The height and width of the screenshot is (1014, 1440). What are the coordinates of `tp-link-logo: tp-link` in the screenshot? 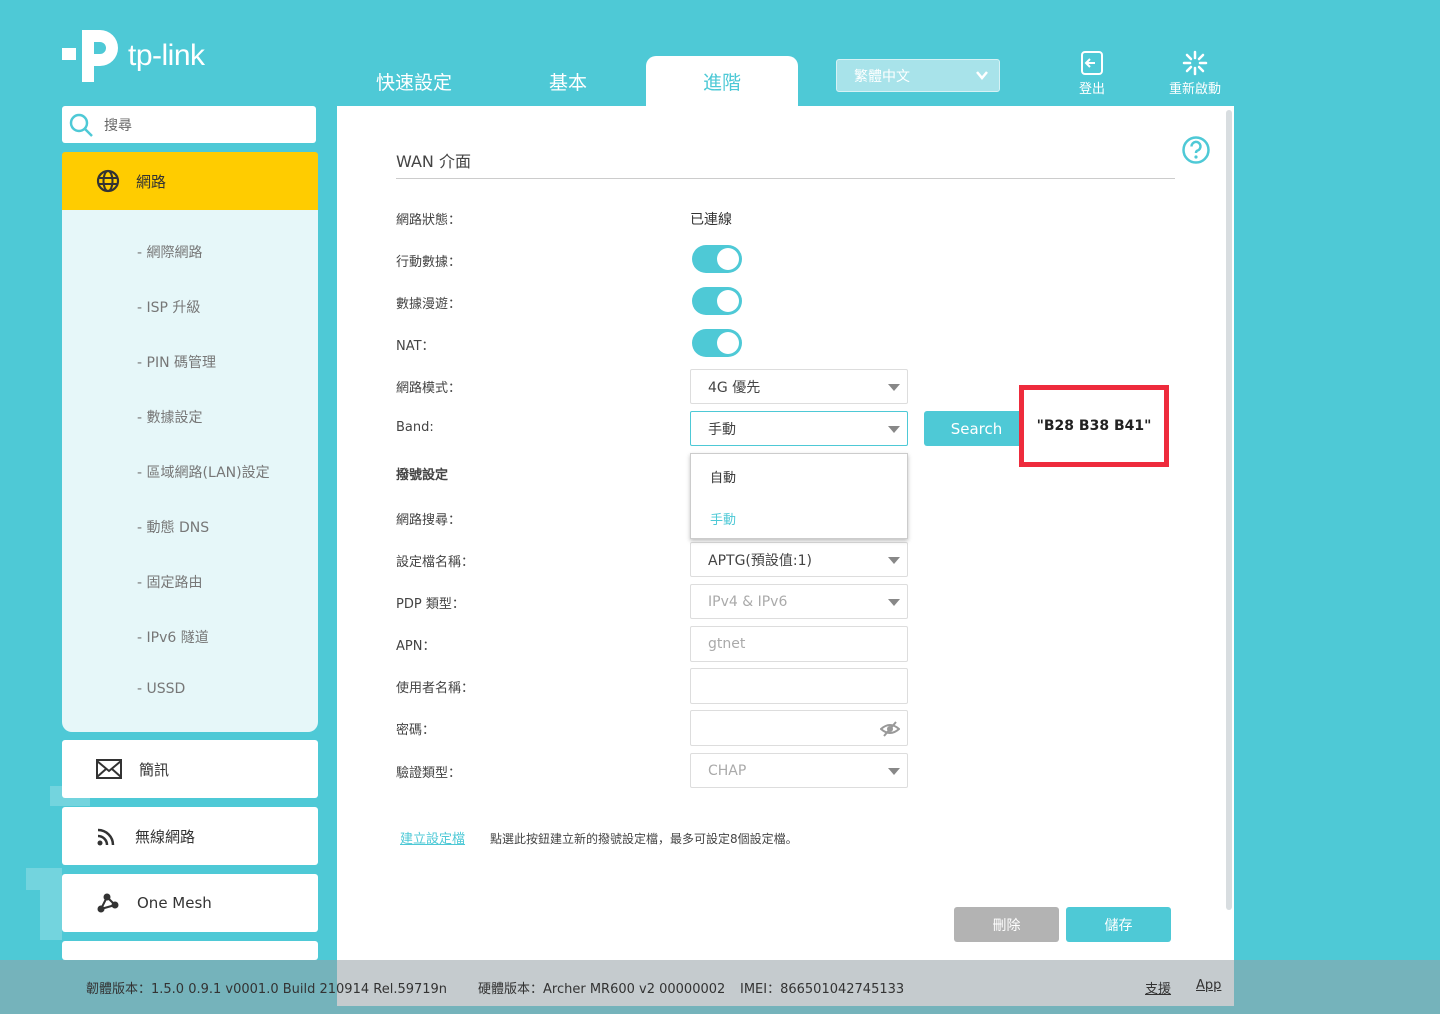 It's located at (132, 56).